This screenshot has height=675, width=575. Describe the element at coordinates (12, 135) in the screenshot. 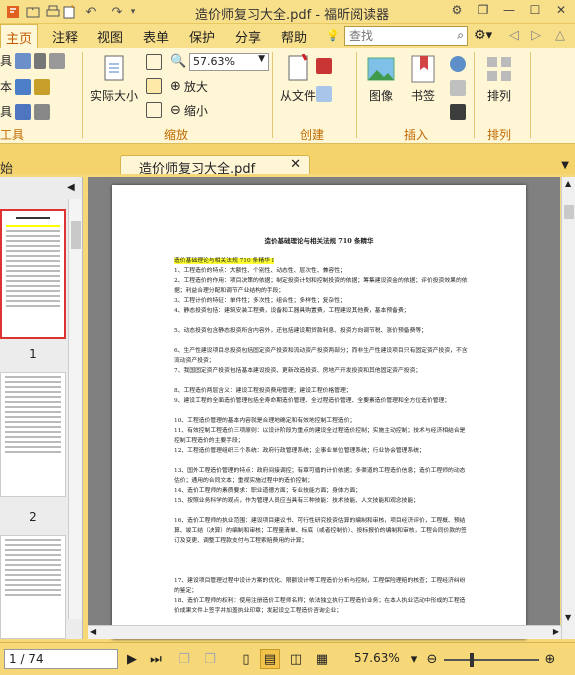

I see `tools-group-label: 工具` at that location.